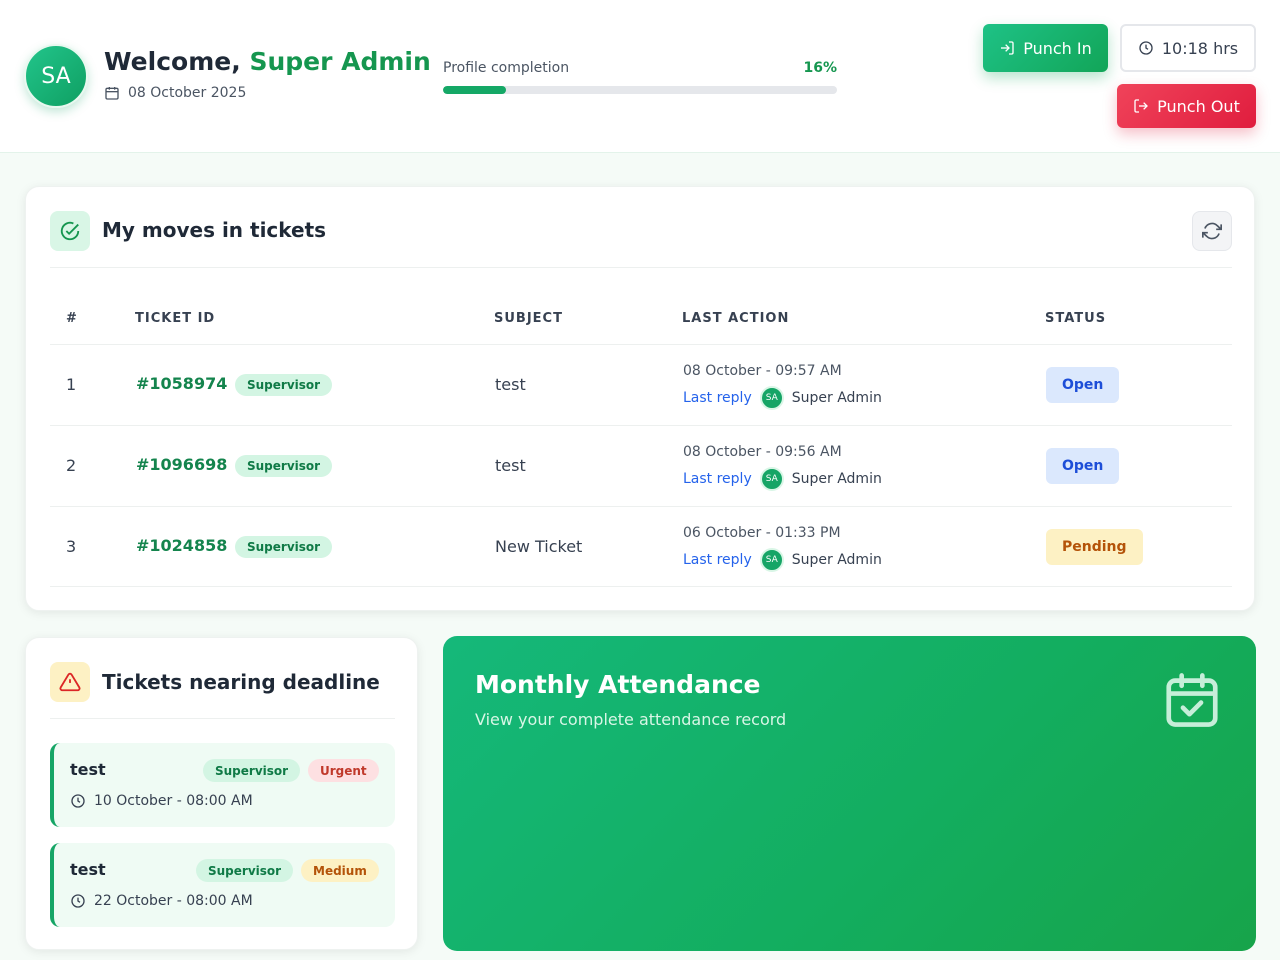 This screenshot has height=960, width=1280. What do you see at coordinates (762, 452) in the screenshot?
I see `last-action-time: 08 October - 09:56 AM` at bounding box center [762, 452].